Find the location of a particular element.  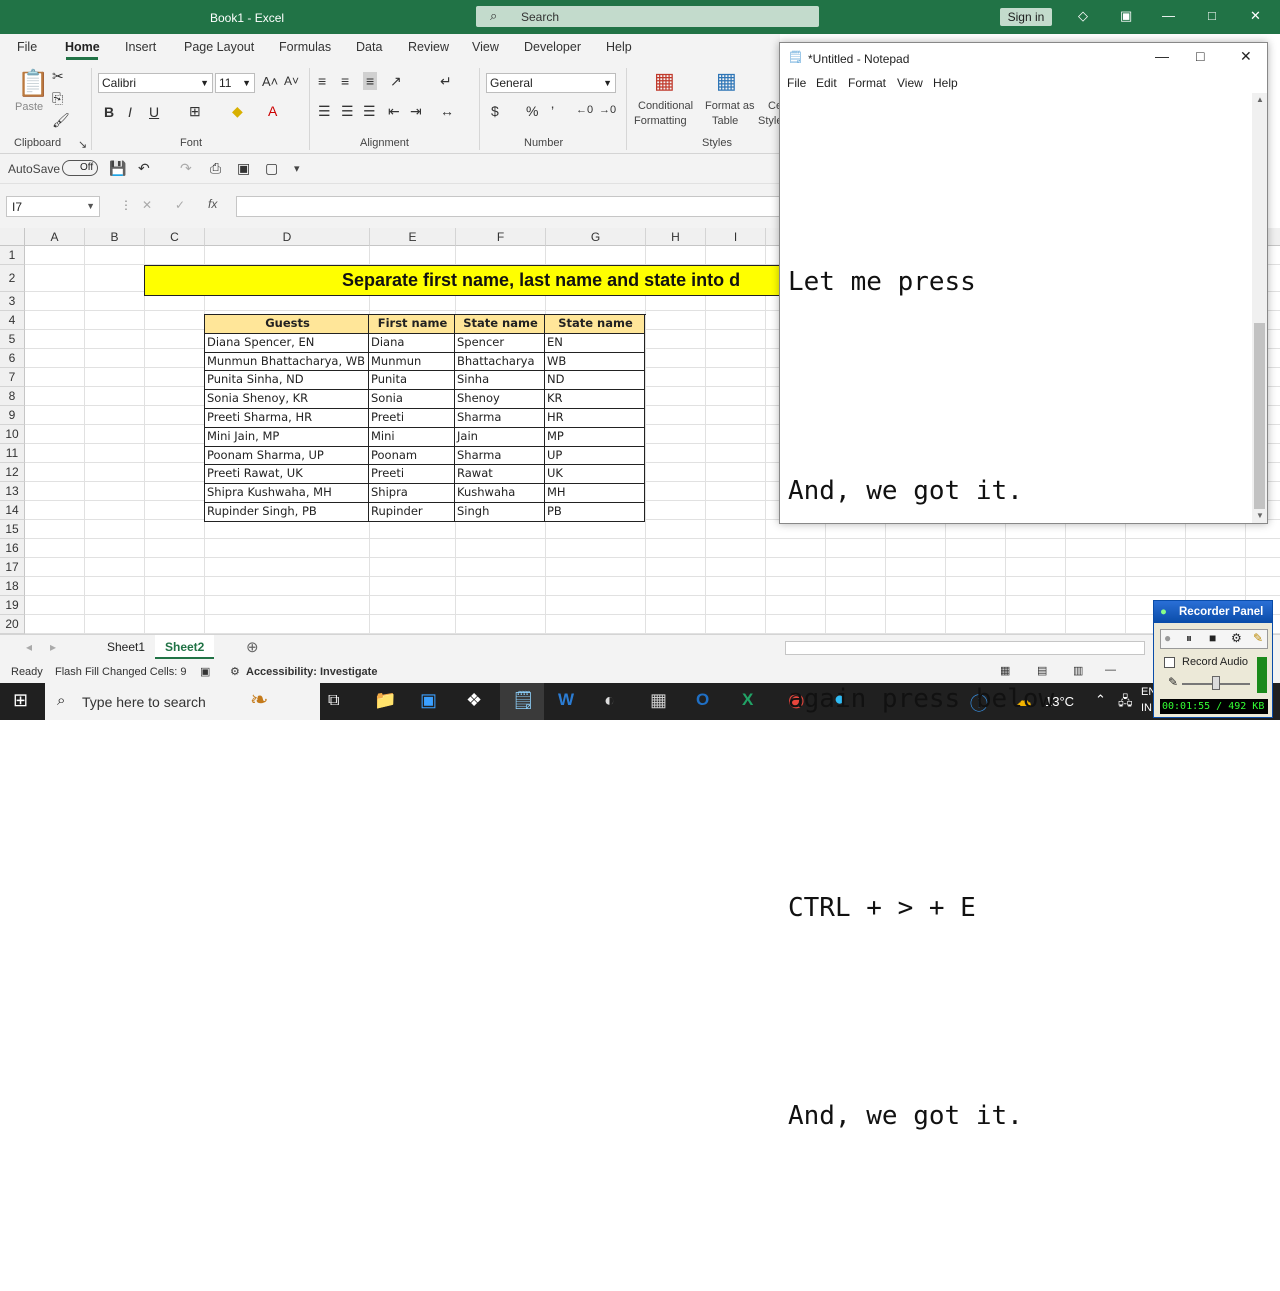

bold-button: B is located at coordinates (109, 112).